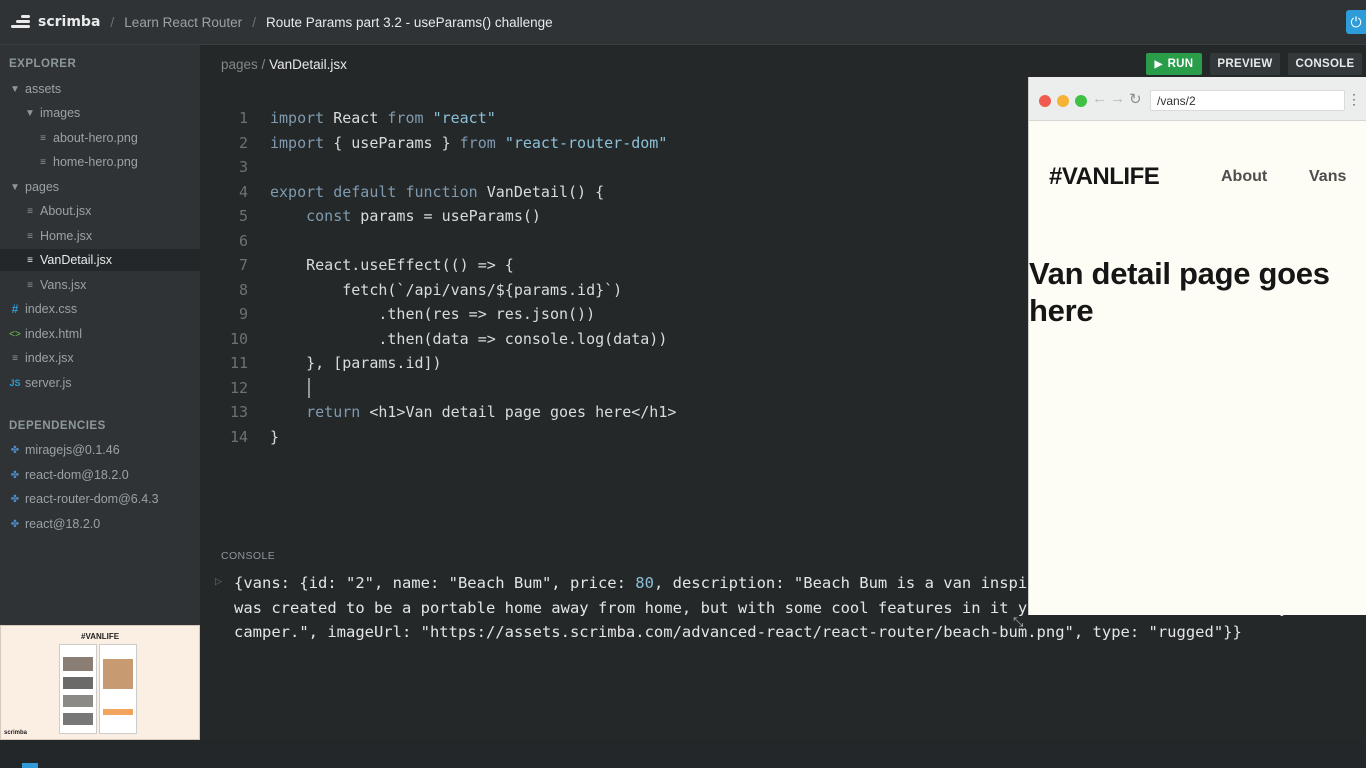 The width and height of the screenshot is (1366, 768). I want to click on dependency-item: ✤ react@18.2.0, so click(100, 524).